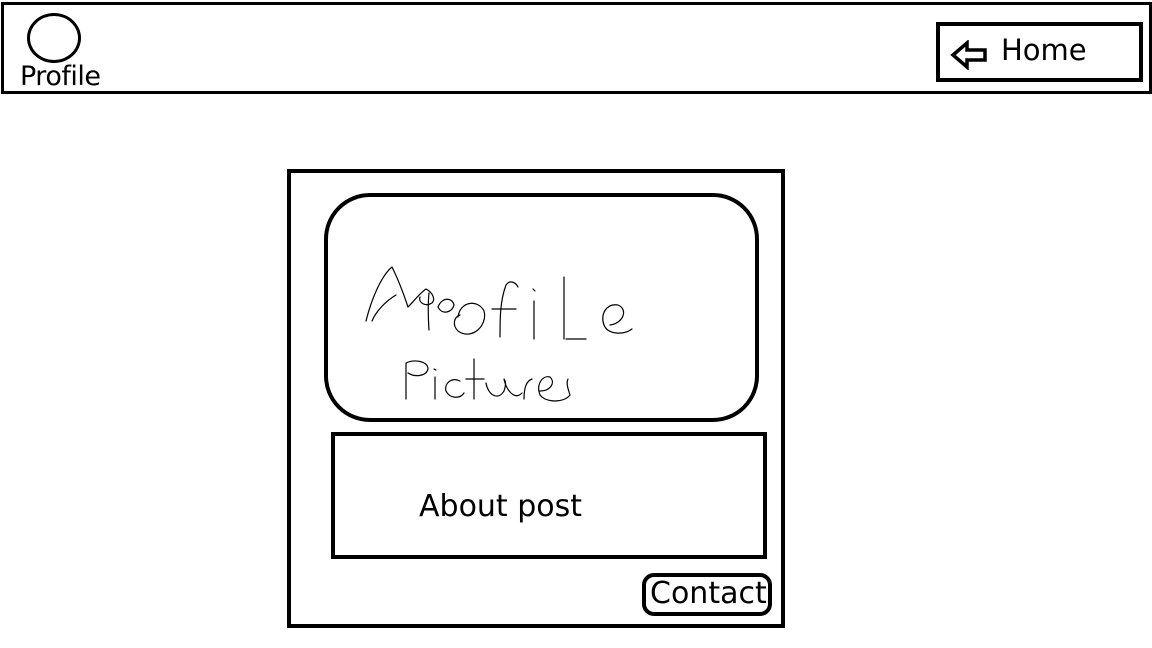  Describe the element at coordinates (499, 334) in the screenshot. I see `handwritten-profile-picture-text` at that location.